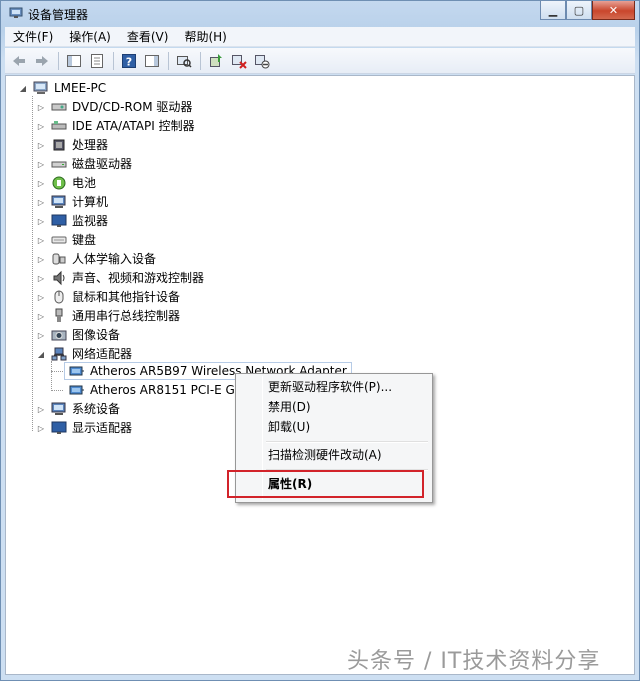 This screenshot has height=681, width=640. I want to click on back-icon, so click(19, 60).